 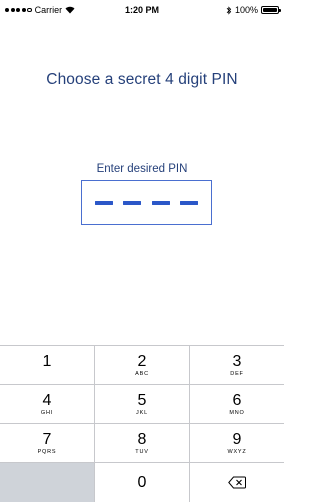 What do you see at coordinates (237, 373) in the screenshot?
I see `key-letters: DEF` at bounding box center [237, 373].